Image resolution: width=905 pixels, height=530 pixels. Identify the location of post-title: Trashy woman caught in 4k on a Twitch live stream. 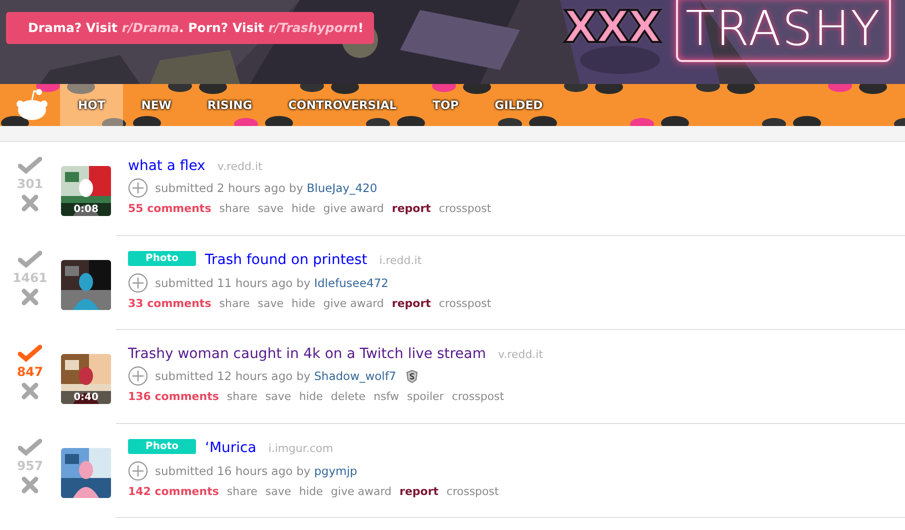
(307, 354).